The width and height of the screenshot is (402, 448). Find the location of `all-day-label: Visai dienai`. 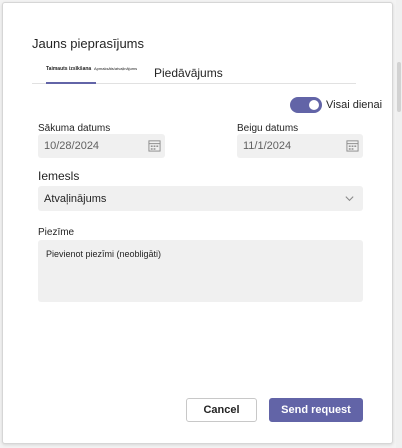

all-day-label: Visai dienai is located at coordinates (354, 105).